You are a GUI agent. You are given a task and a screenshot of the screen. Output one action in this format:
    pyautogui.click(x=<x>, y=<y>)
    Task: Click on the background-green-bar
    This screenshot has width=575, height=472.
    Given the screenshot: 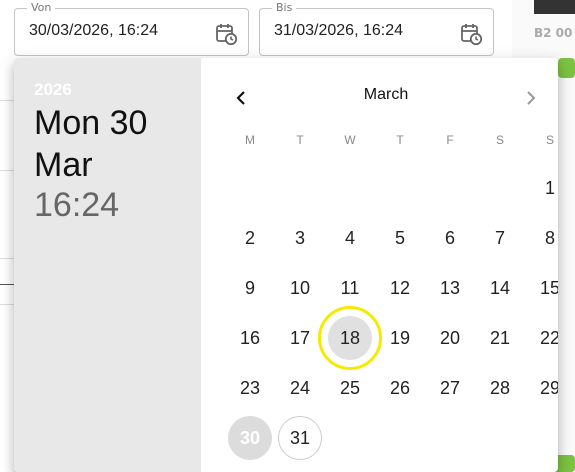 What is the action you would take?
    pyautogui.click(x=566, y=68)
    